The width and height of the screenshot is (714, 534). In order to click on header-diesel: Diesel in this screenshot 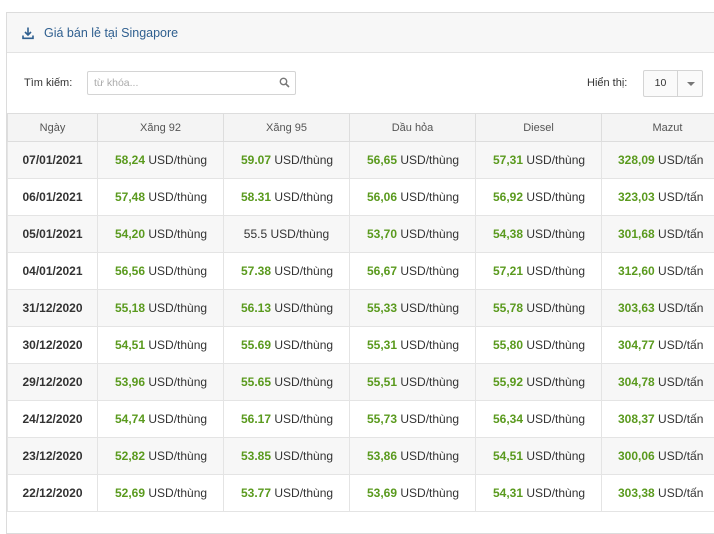, I will do `click(539, 128)`.